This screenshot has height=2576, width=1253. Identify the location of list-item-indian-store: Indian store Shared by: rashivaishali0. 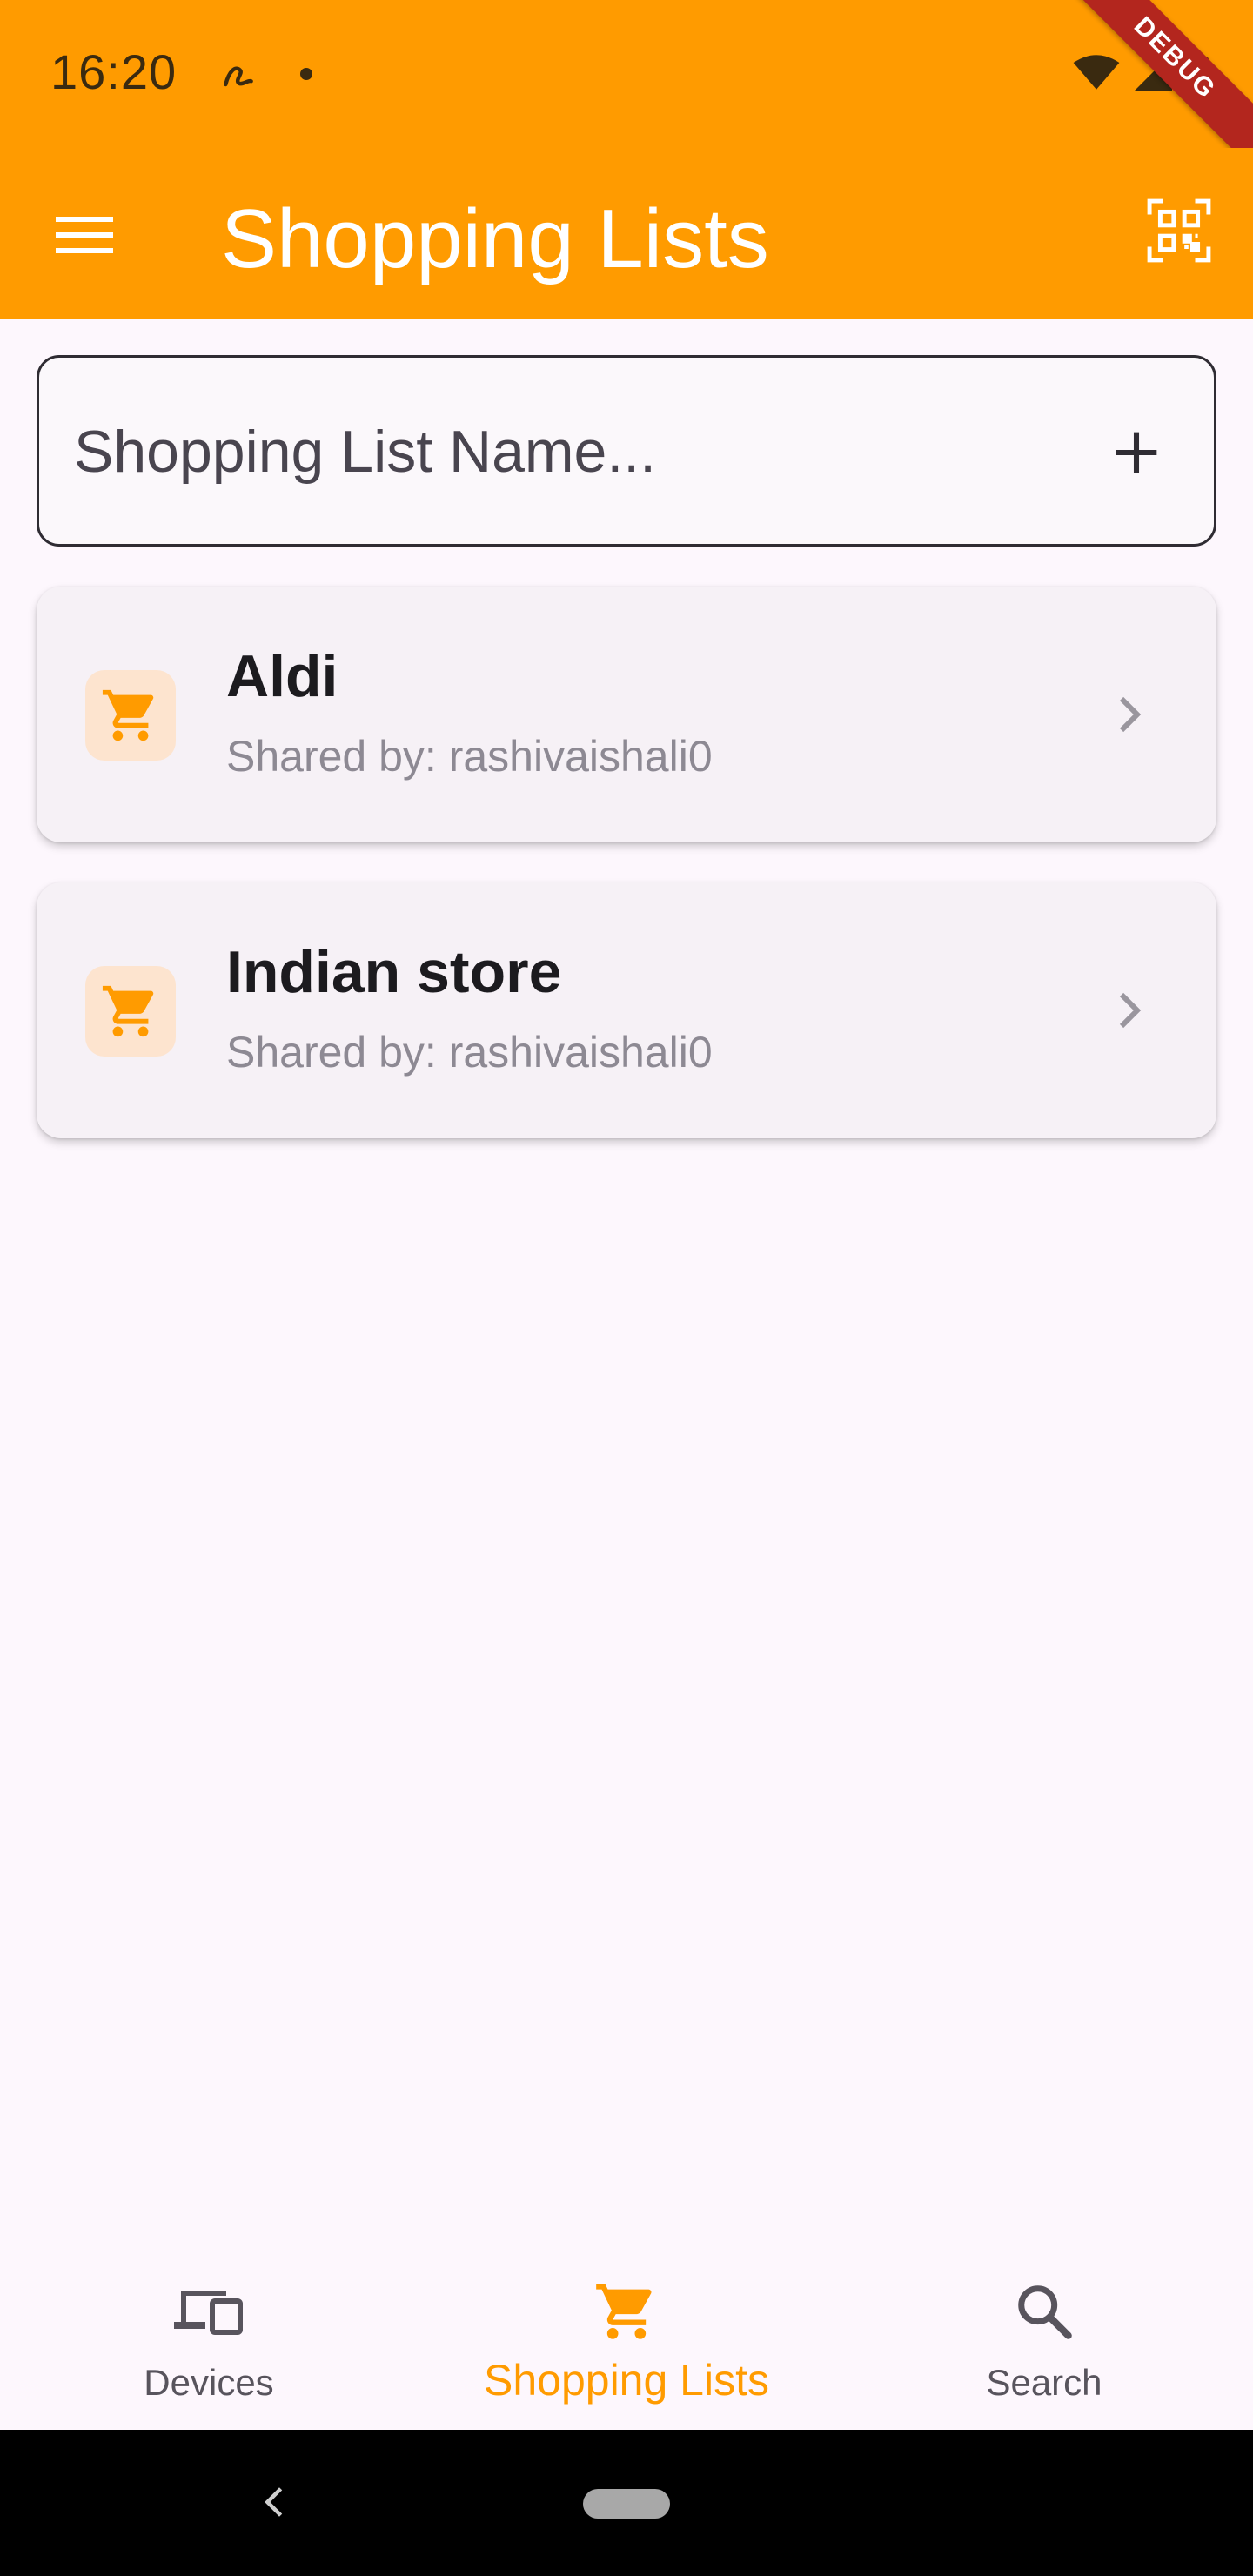
(626, 1010).